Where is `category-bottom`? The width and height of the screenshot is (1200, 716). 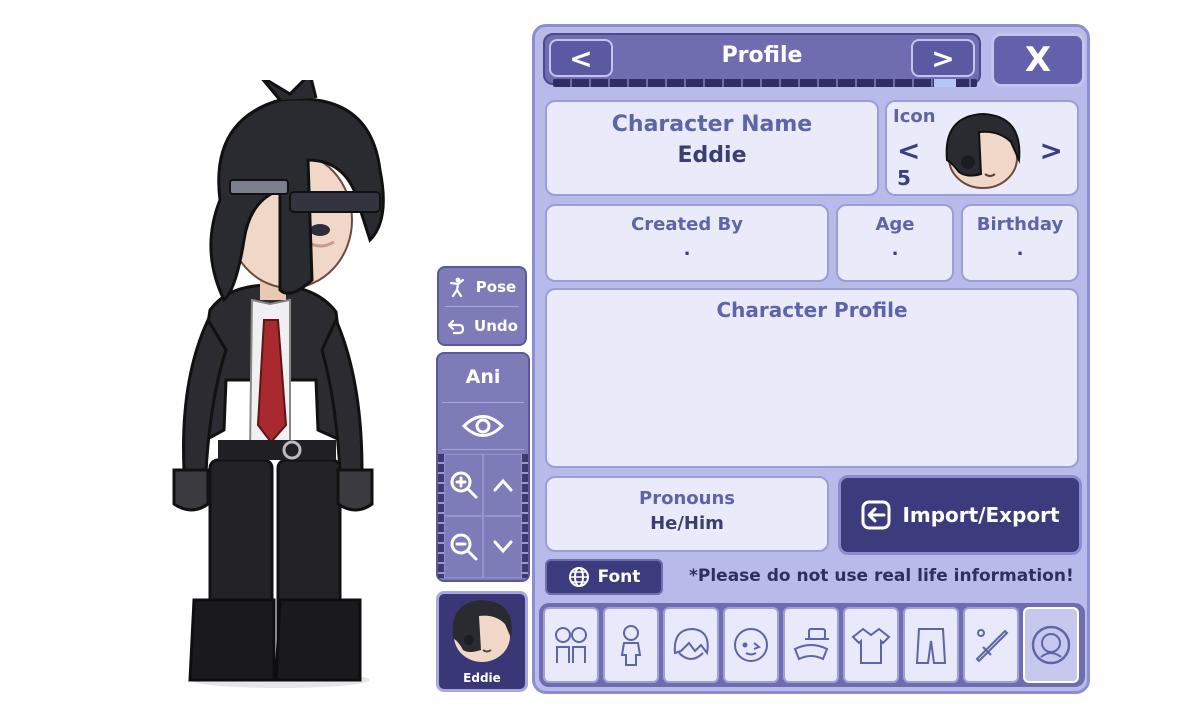 category-bottom is located at coordinates (931, 645).